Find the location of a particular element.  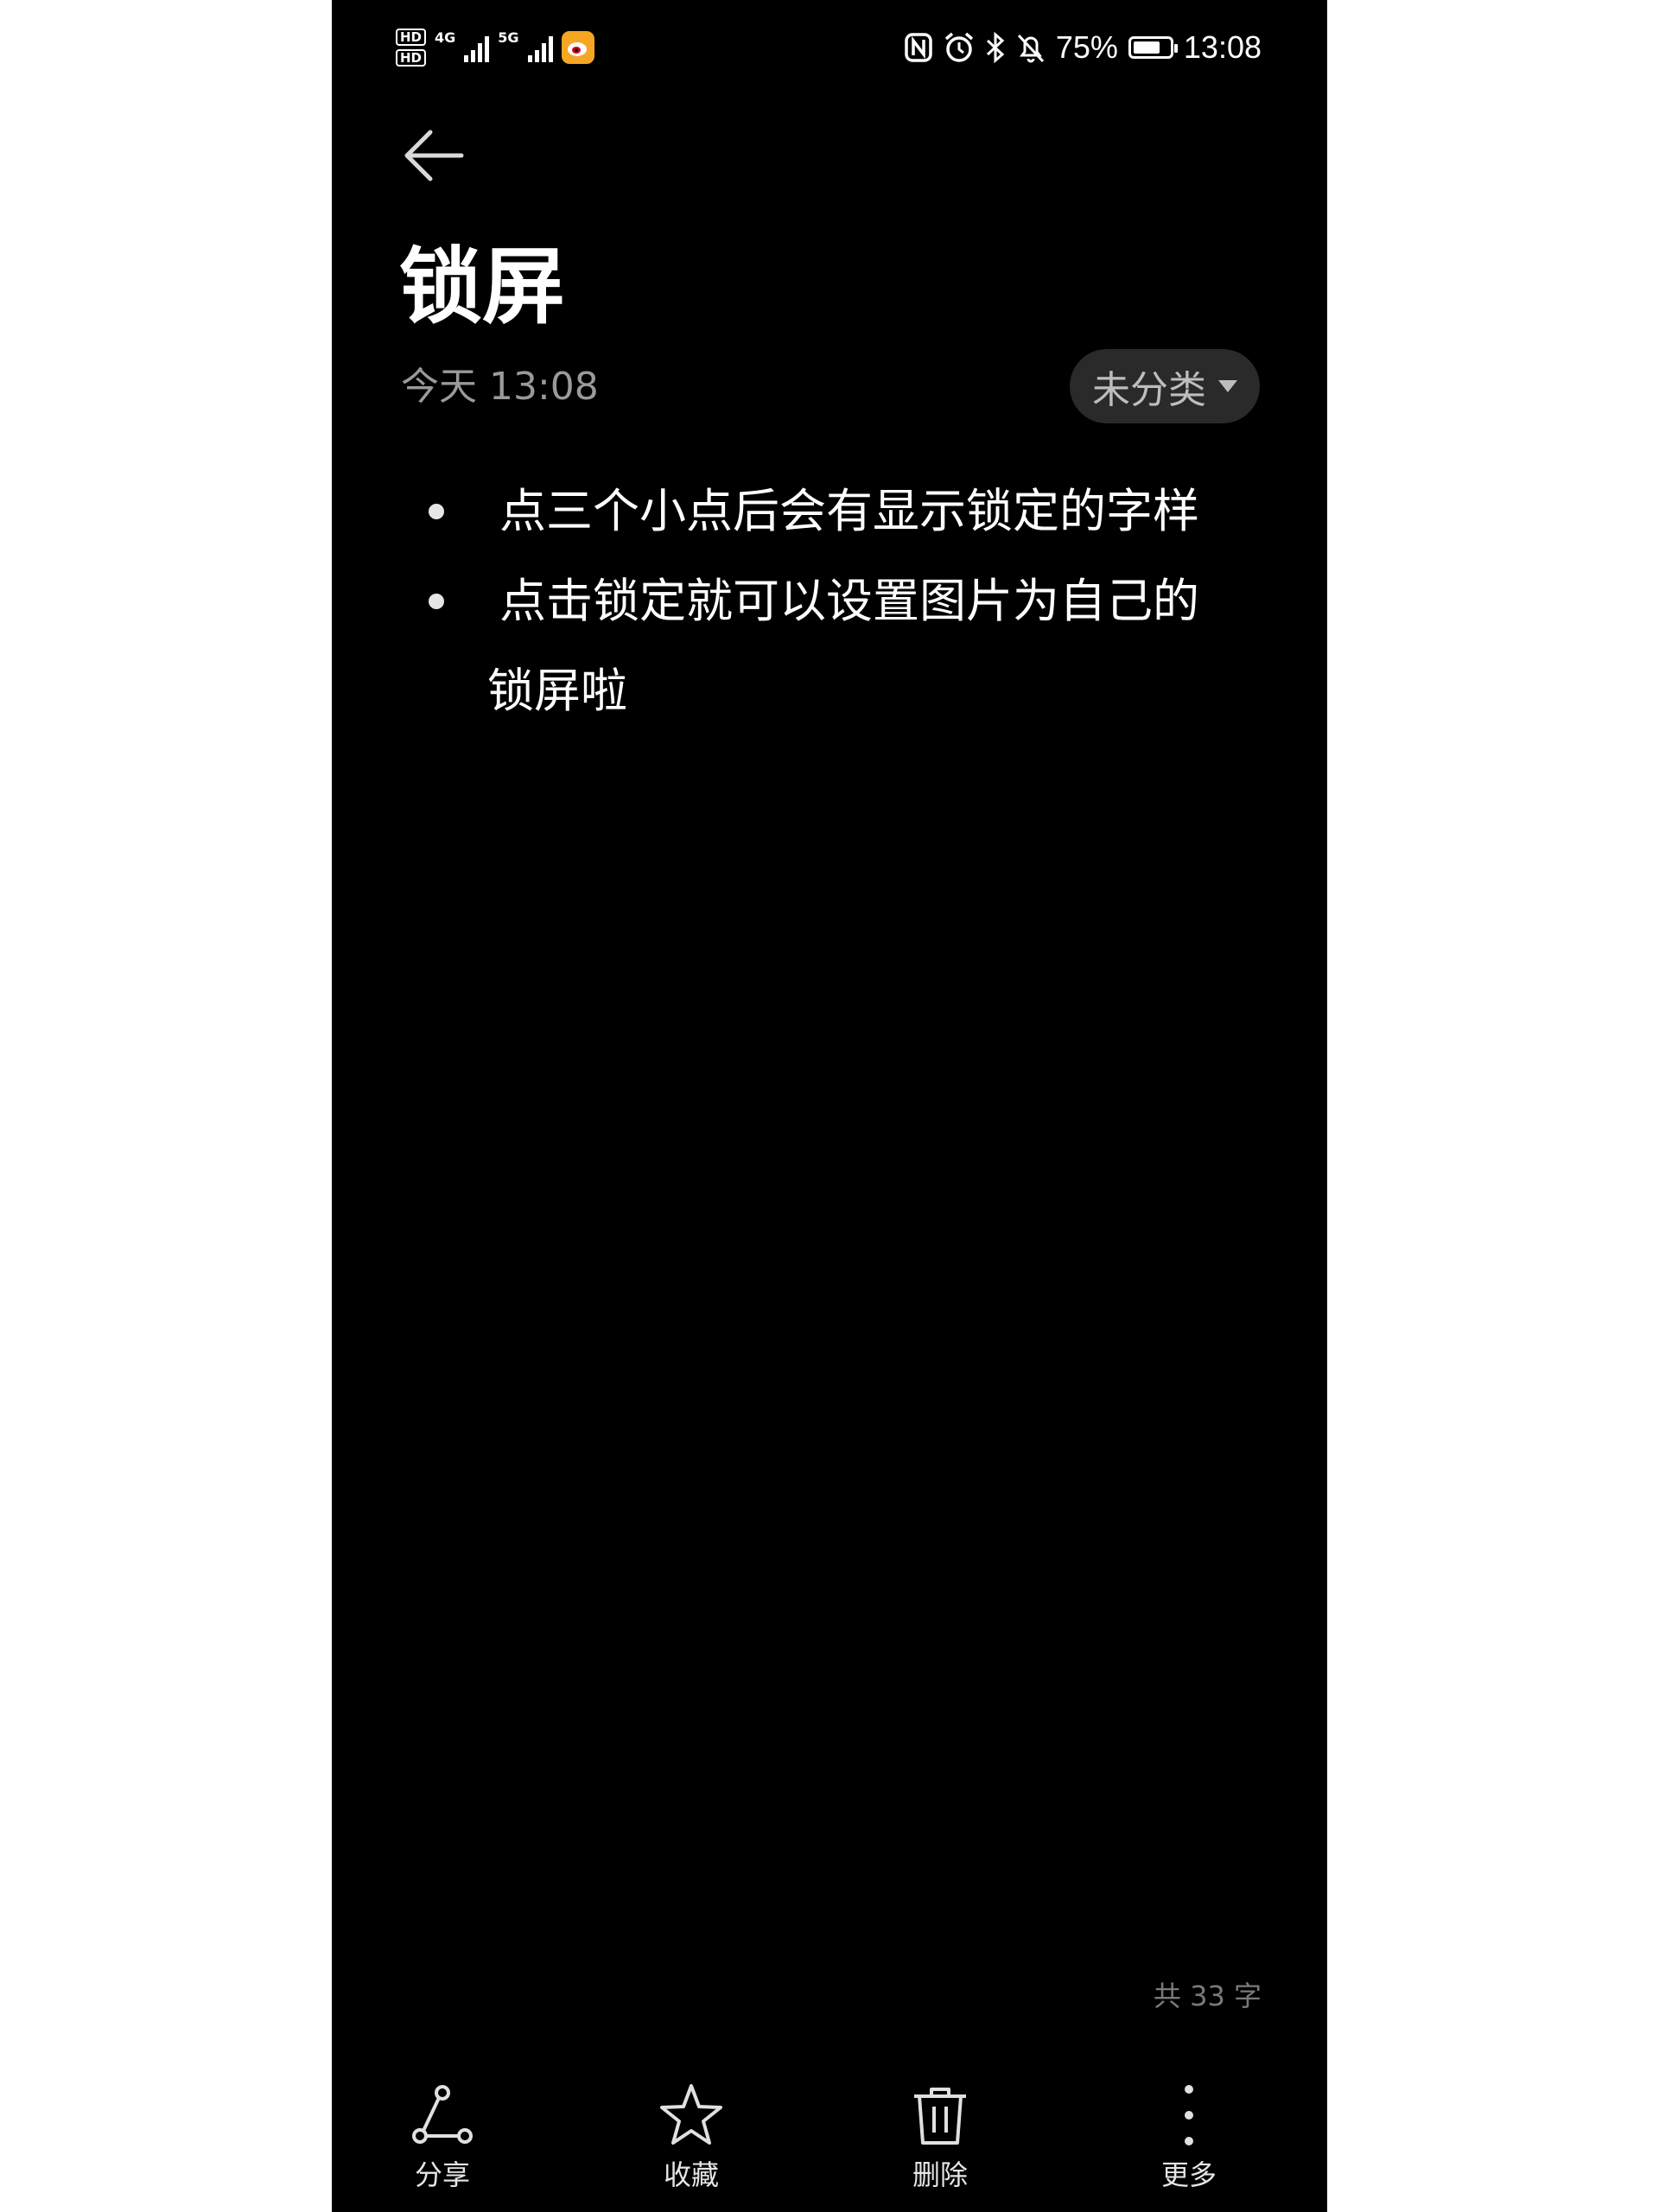

arrow-left-icon is located at coordinates (434, 155).